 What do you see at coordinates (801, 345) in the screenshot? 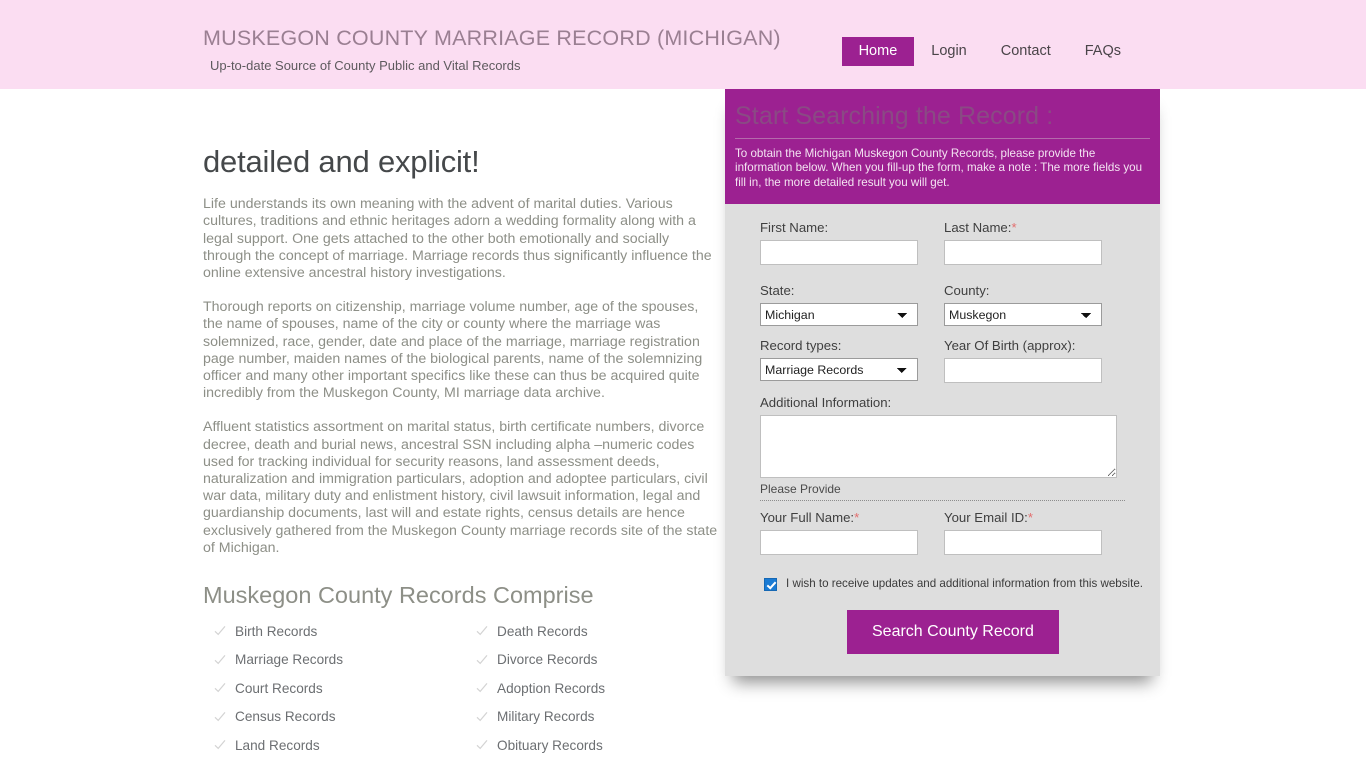
I see `record-type-label: Record types:` at bounding box center [801, 345].